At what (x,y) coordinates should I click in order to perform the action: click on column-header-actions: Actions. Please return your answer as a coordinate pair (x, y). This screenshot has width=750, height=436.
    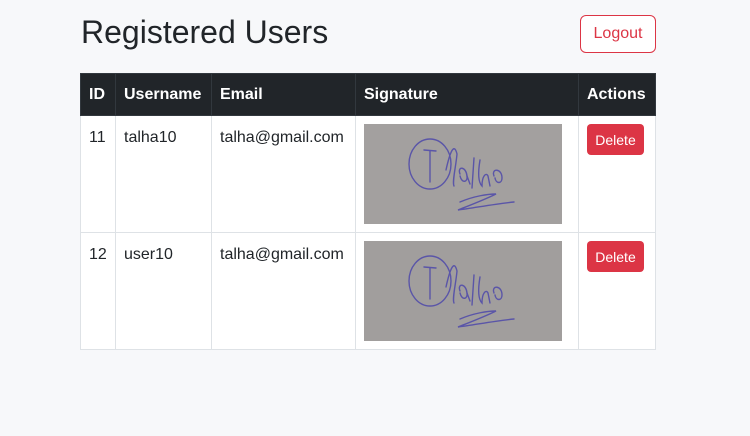
    Looking at the image, I should click on (617, 94).